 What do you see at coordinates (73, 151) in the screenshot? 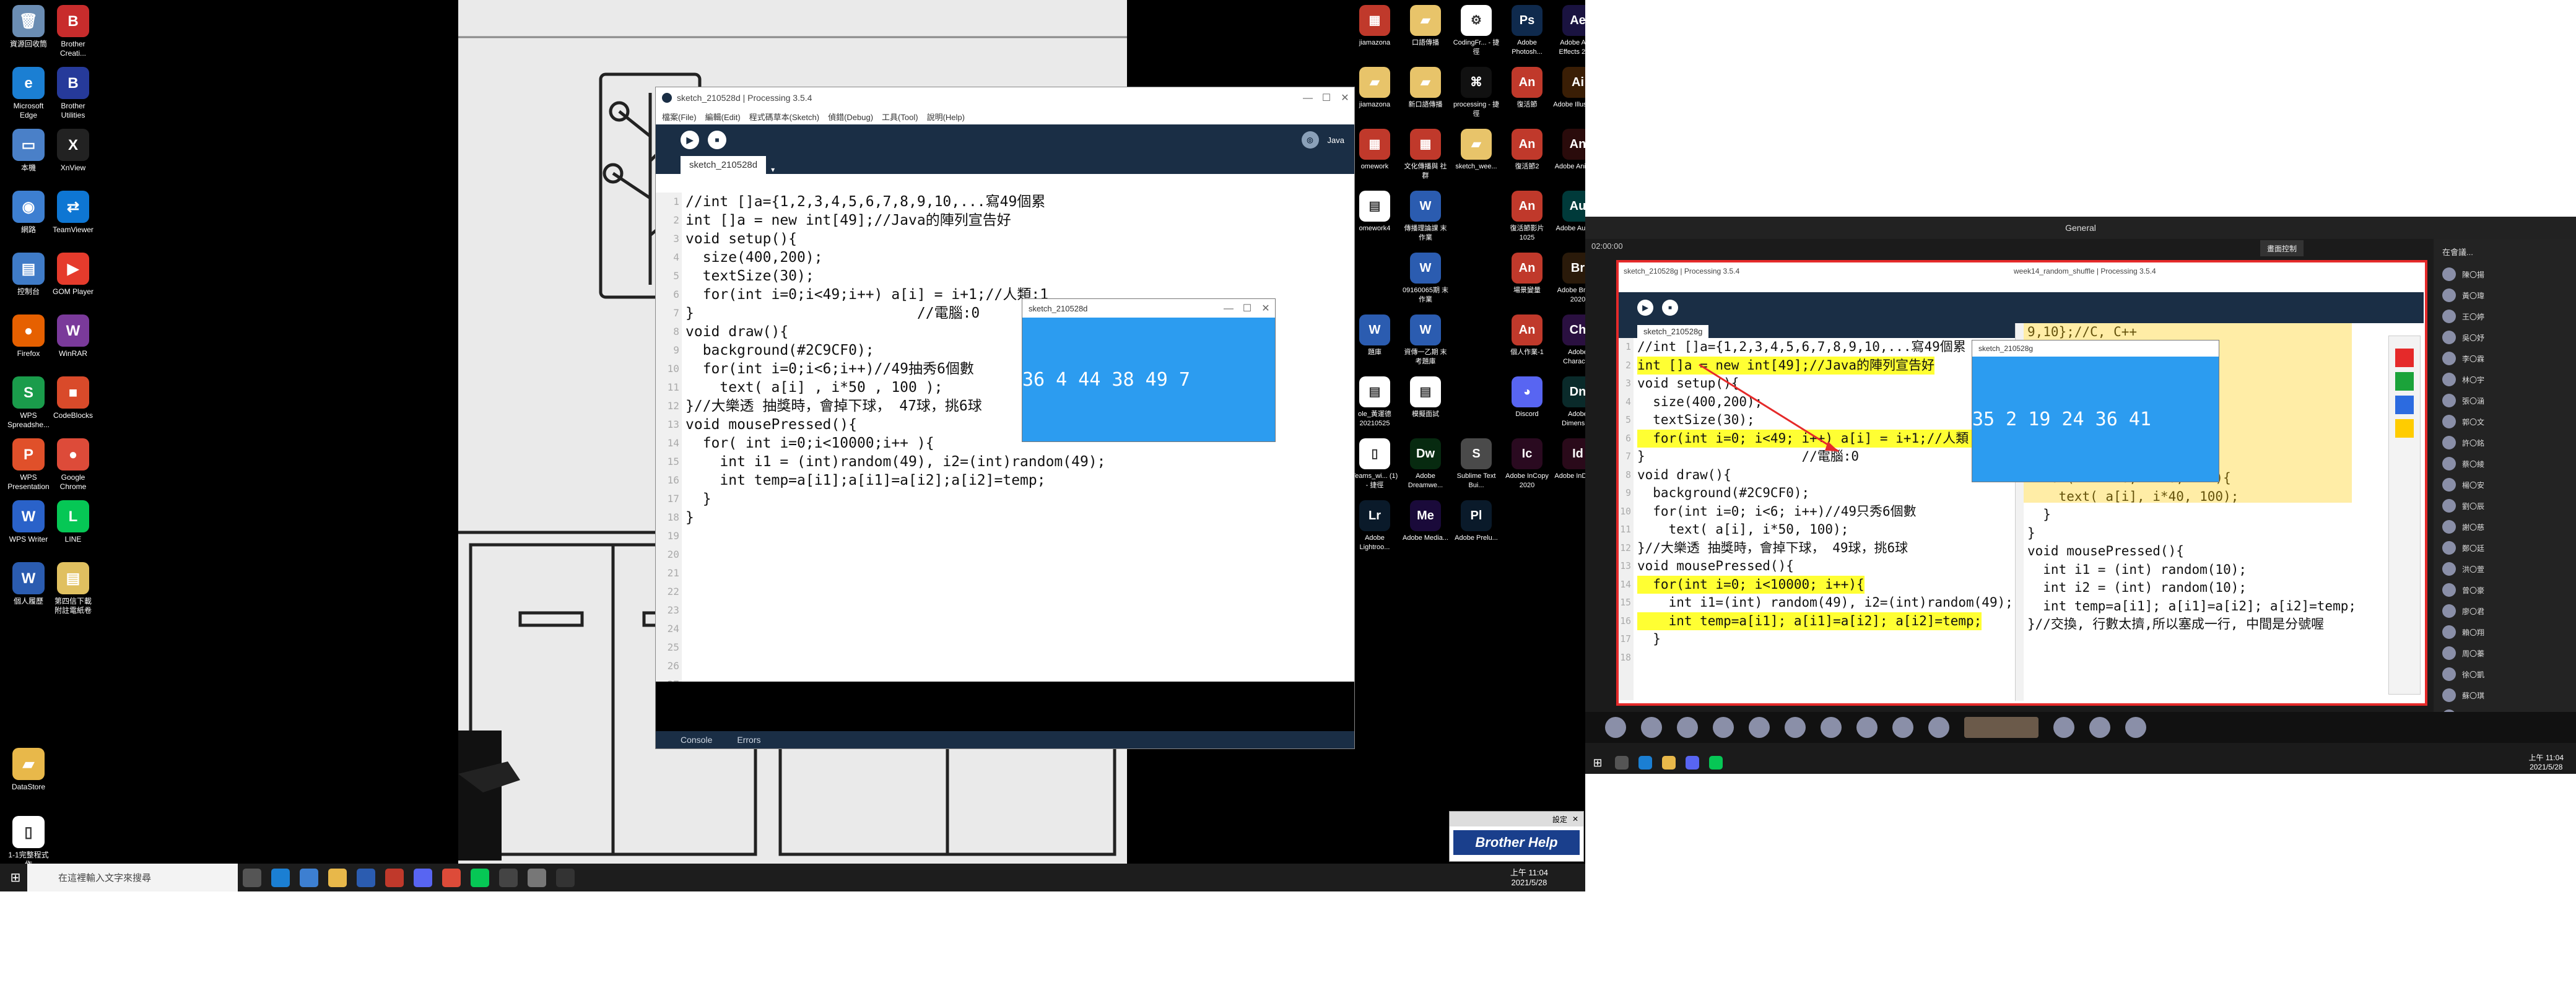
I see `desktop-icon: X XnView` at bounding box center [73, 151].